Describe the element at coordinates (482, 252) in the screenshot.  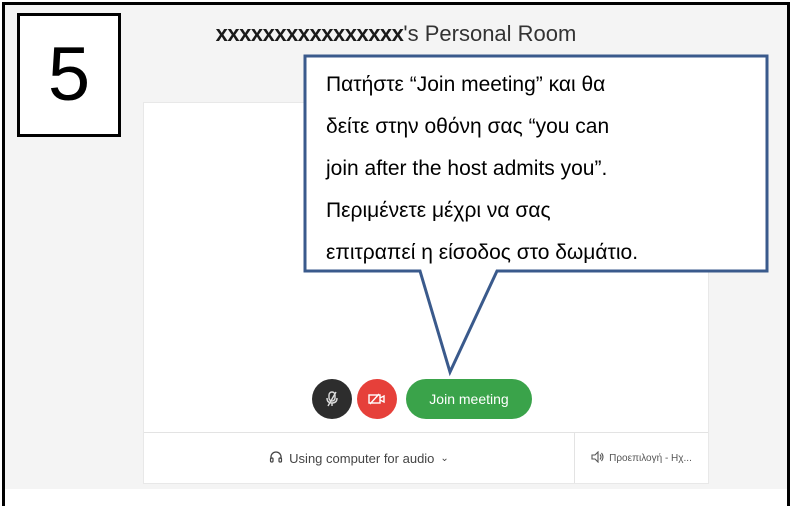
I see `callout-line: επιτραπεί η είσοδος στο δωμάτιο.` at that location.